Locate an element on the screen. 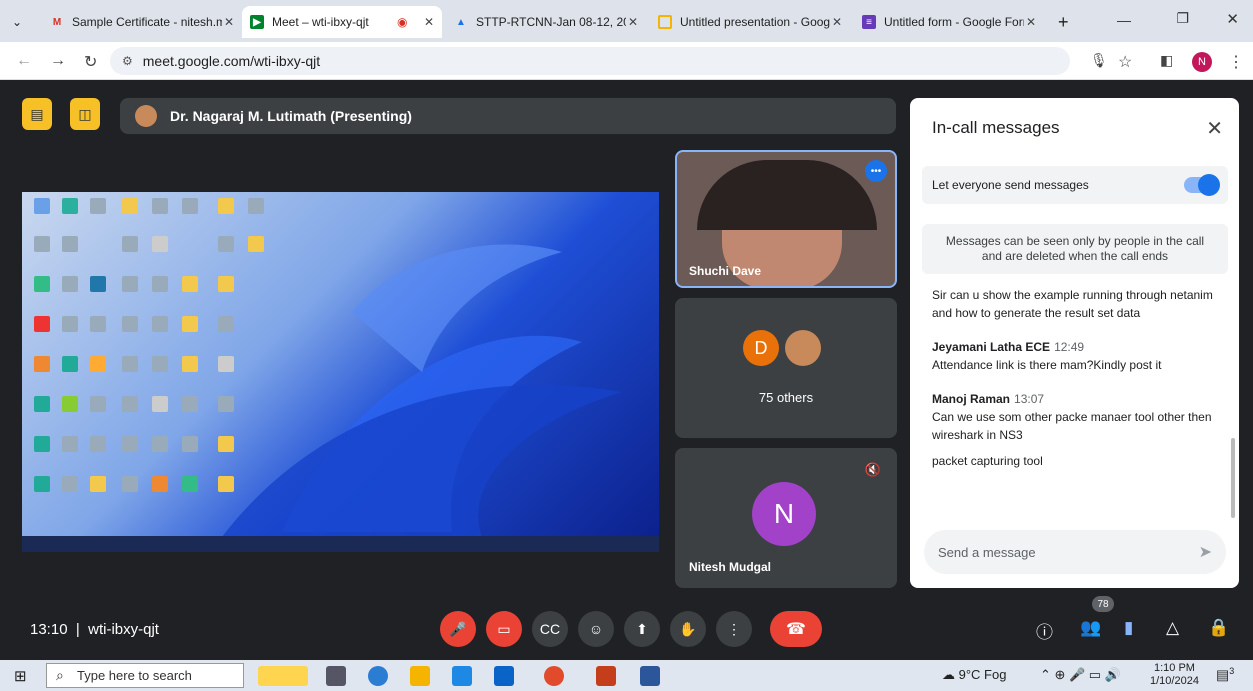 The image size is (1253, 691). participant-avatar-n: N is located at coordinates (784, 514).